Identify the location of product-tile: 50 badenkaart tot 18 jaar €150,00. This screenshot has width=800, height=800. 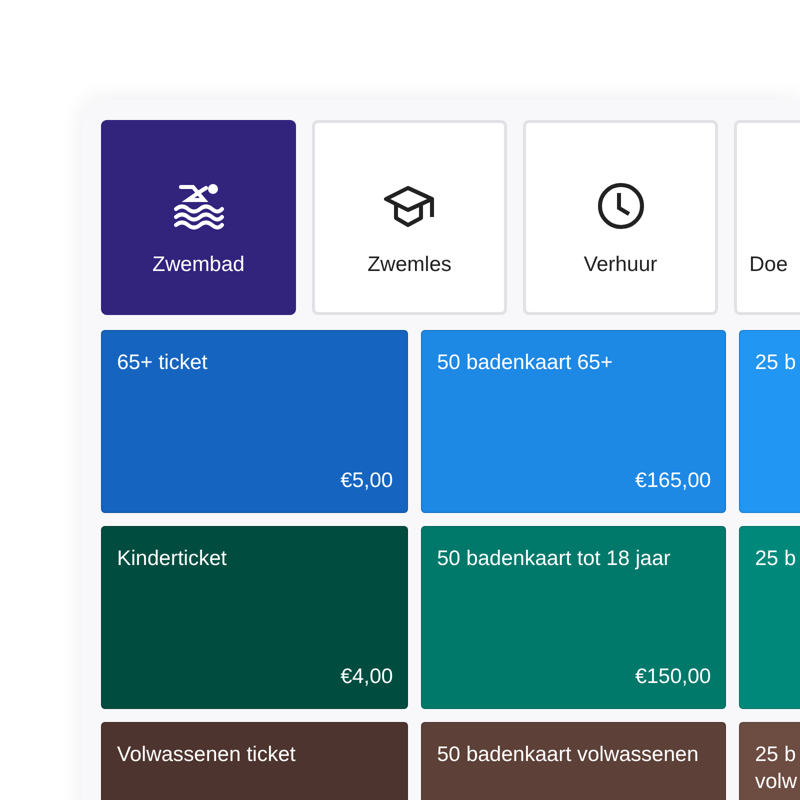
(573, 617).